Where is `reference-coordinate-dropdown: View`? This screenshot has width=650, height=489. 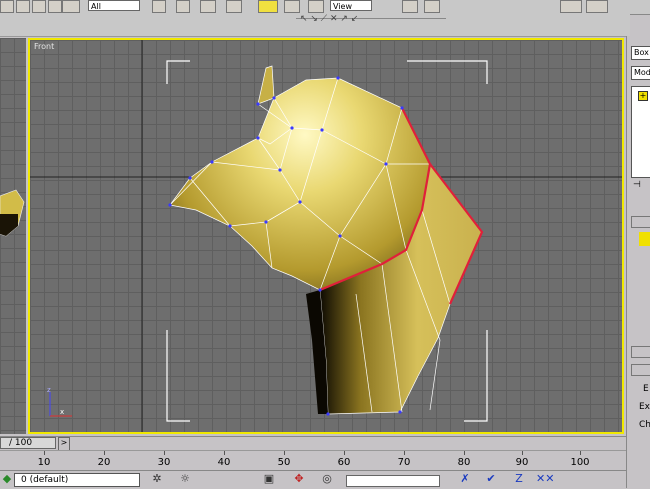
reference-coordinate-dropdown: View is located at coordinates (351, 5).